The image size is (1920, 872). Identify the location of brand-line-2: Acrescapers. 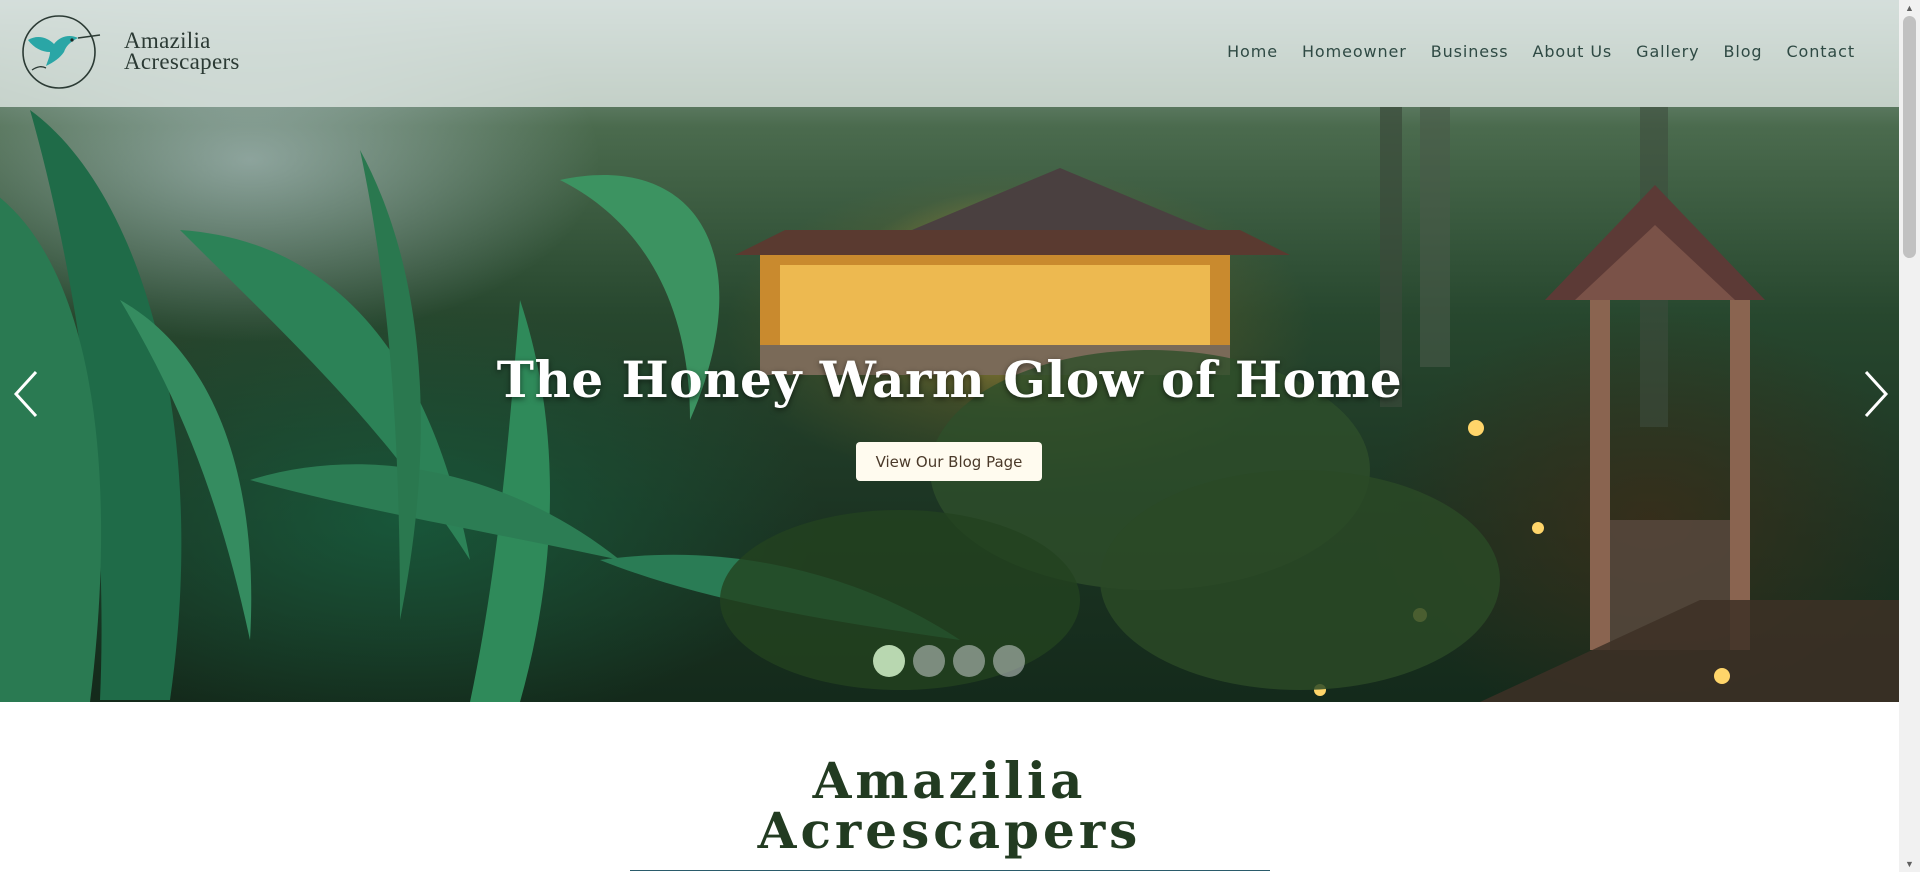
(182, 61).